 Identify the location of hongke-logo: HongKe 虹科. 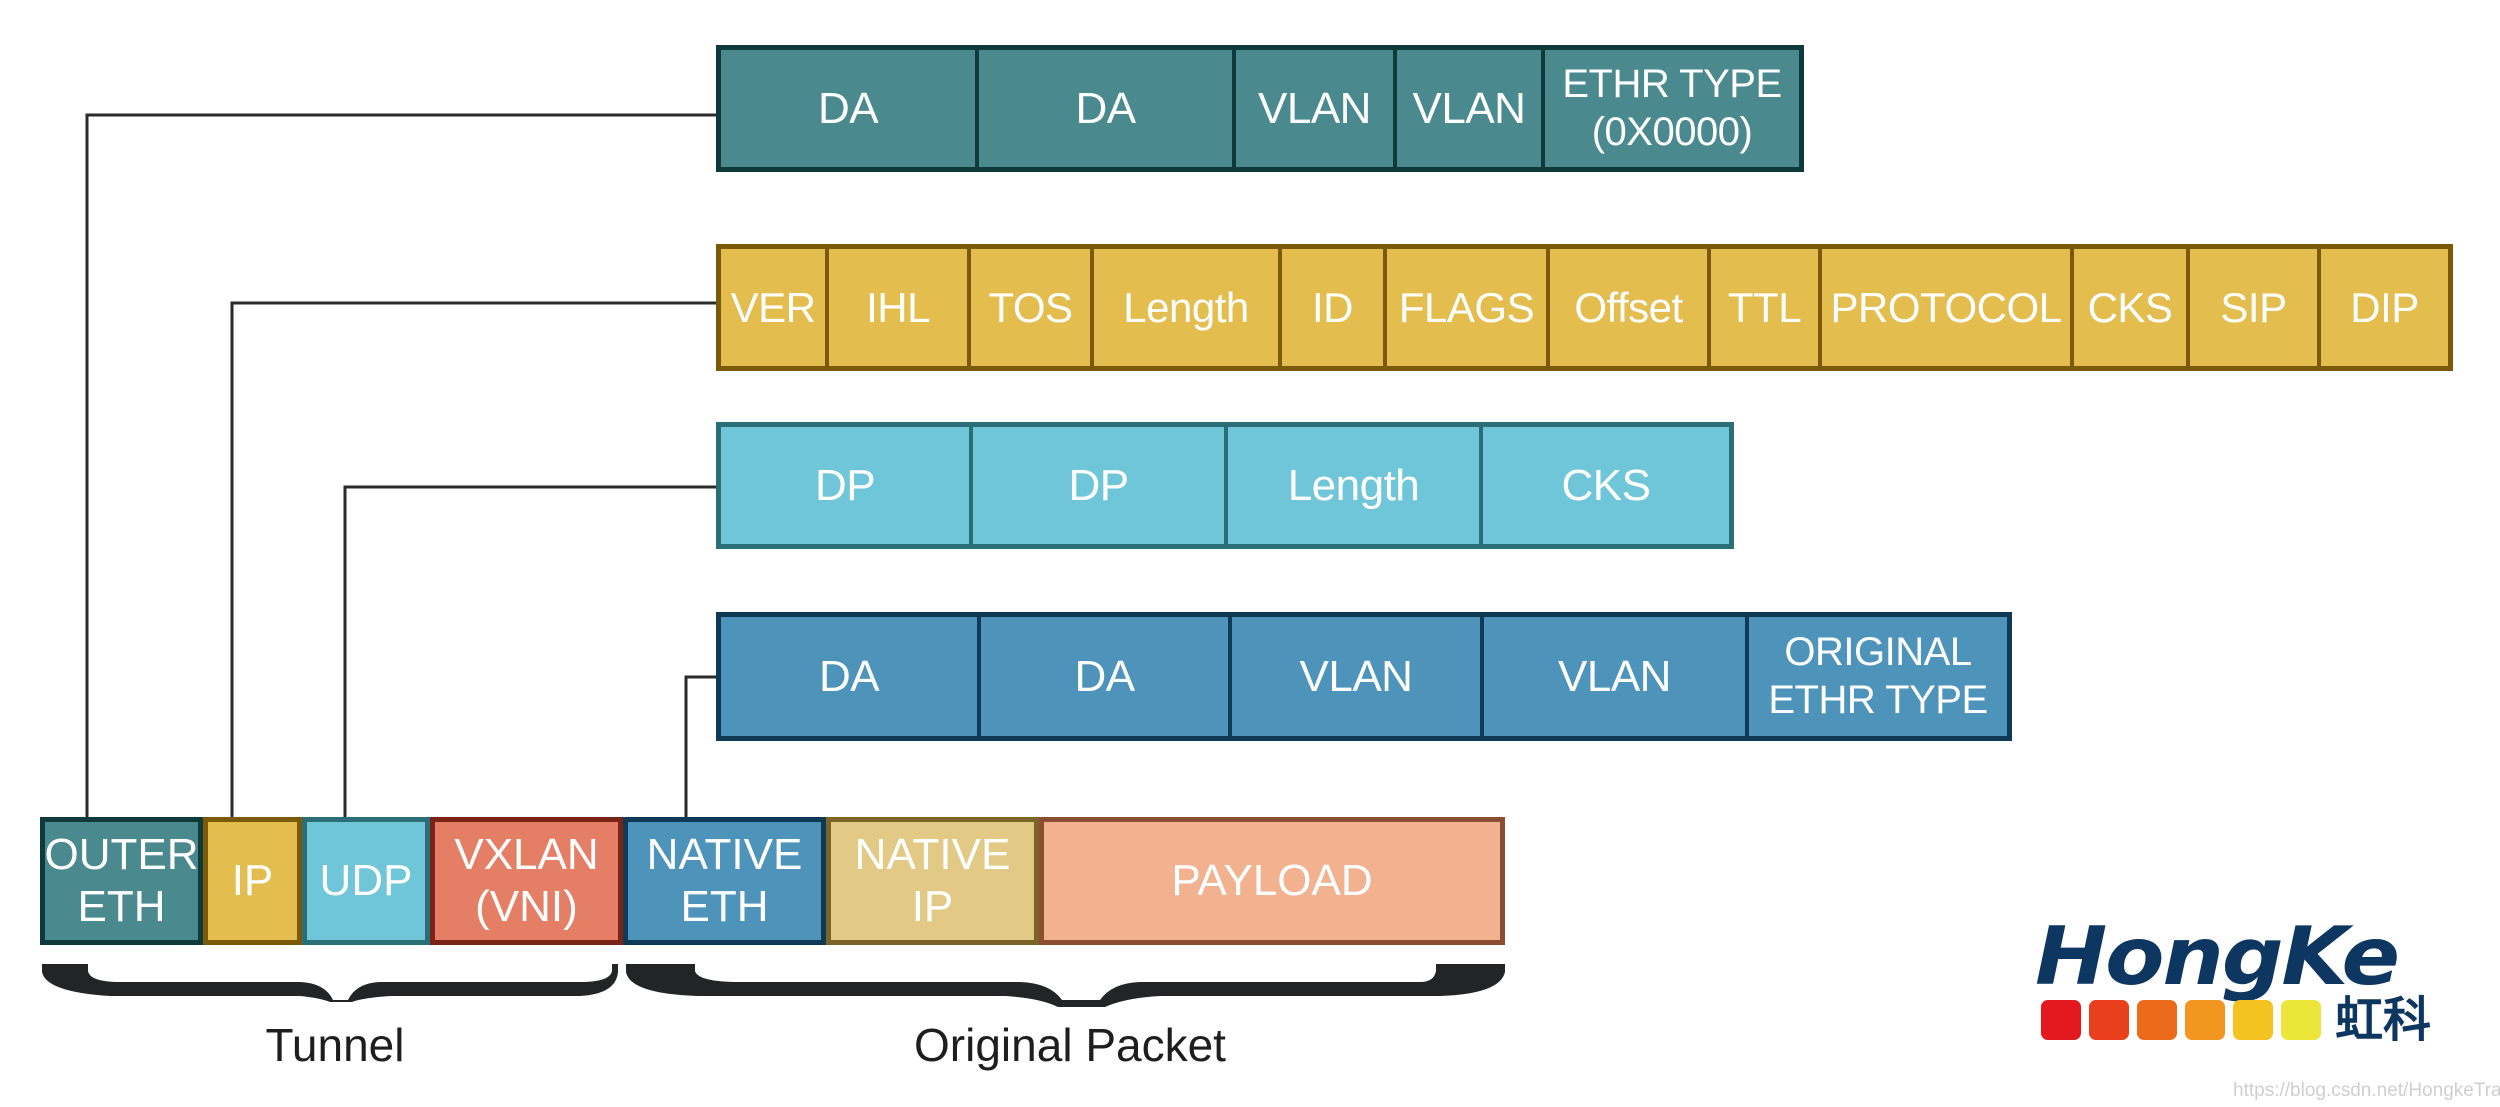
(2235, 979).